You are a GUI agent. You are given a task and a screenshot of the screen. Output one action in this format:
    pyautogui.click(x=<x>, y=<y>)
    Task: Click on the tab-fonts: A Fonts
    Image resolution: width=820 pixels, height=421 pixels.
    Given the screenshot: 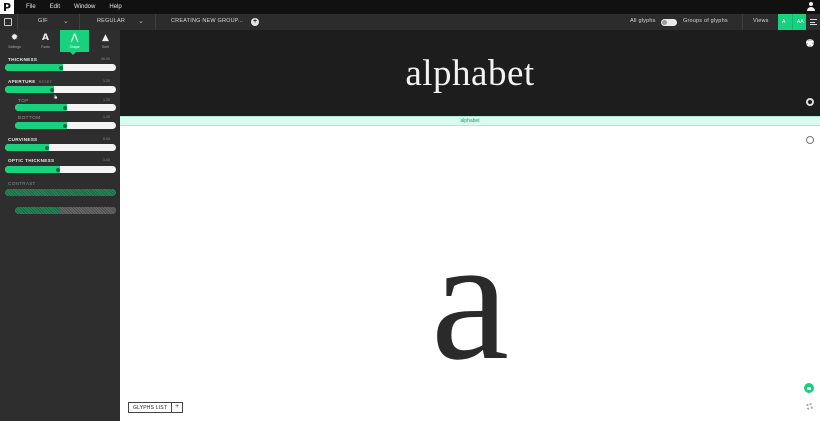 What is the action you would take?
    pyautogui.click(x=45, y=41)
    